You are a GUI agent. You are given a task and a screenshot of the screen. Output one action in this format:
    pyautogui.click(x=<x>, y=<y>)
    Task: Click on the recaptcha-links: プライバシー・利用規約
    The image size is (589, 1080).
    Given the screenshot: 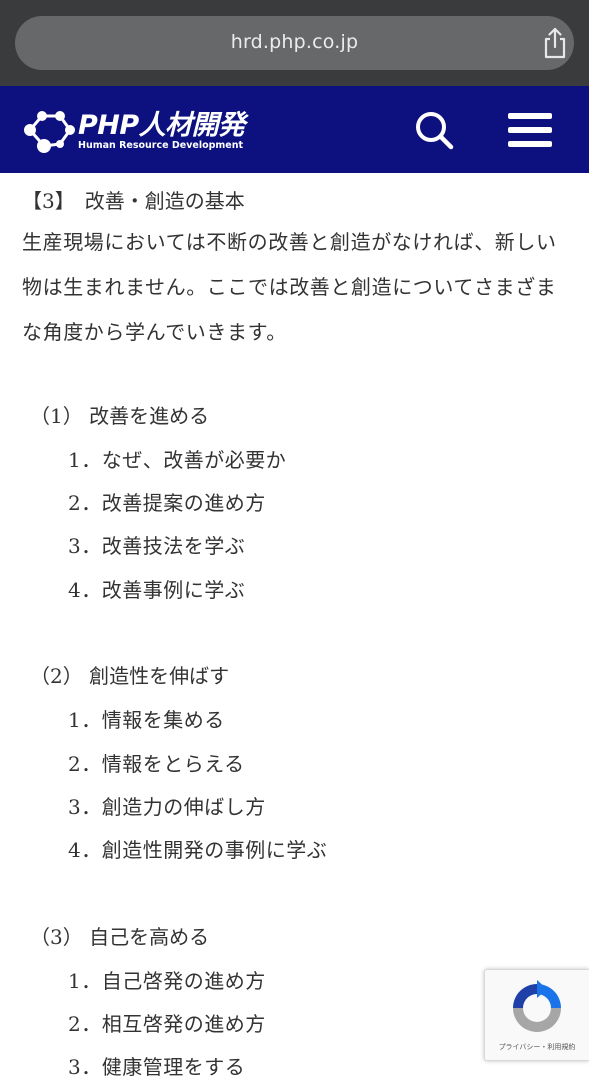 What is the action you would take?
    pyautogui.click(x=537, y=1047)
    